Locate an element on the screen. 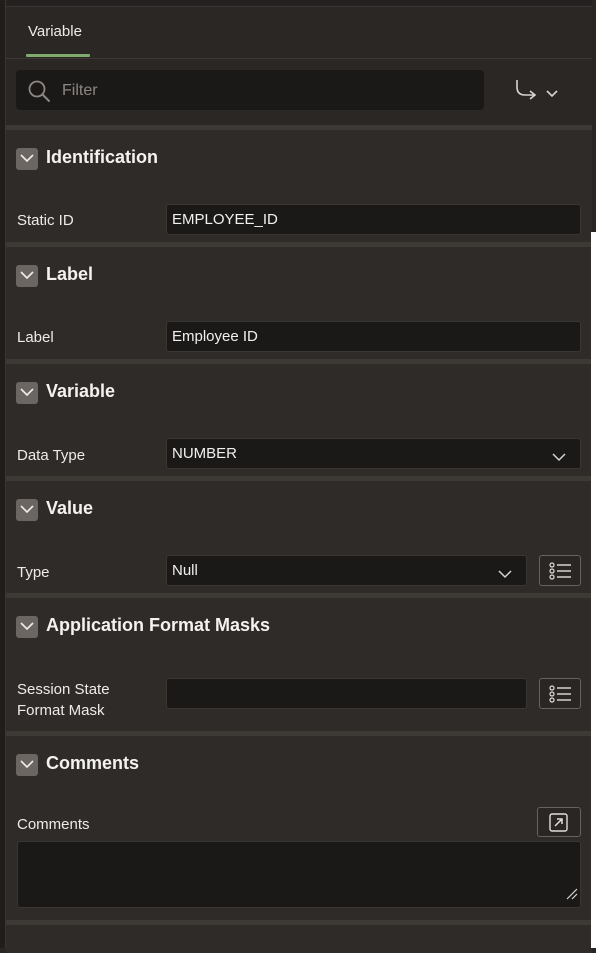 Image resolution: width=596 pixels, height=953 pixels. data-type-label: Data Type is located at coordinates (51, 455).